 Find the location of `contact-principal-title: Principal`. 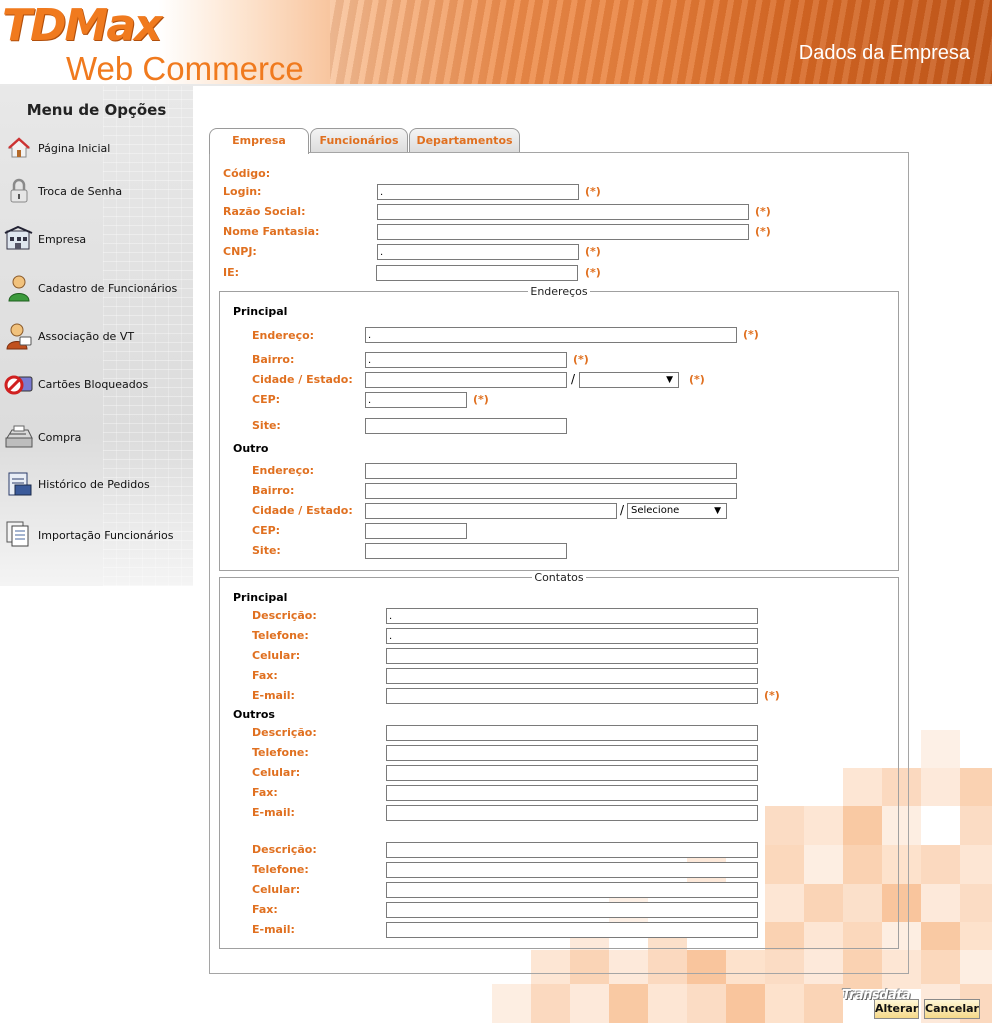

contact-principal-title: Principal is located at coordinates (260, 597).